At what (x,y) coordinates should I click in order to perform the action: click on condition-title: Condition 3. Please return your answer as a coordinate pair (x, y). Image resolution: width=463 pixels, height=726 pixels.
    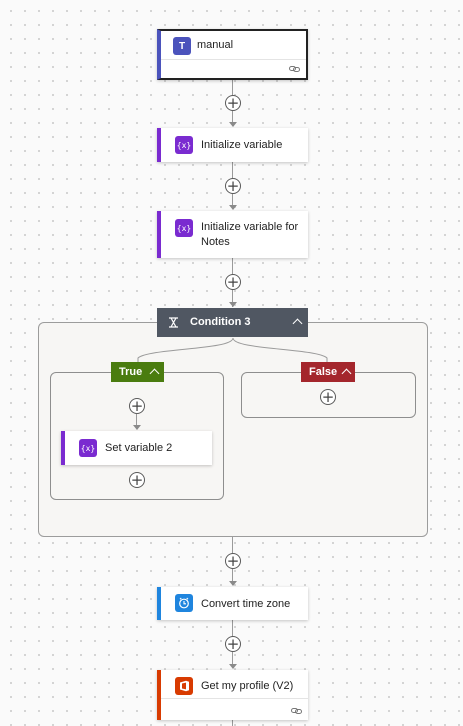
    Looking at the image, I should click on (220, 322).